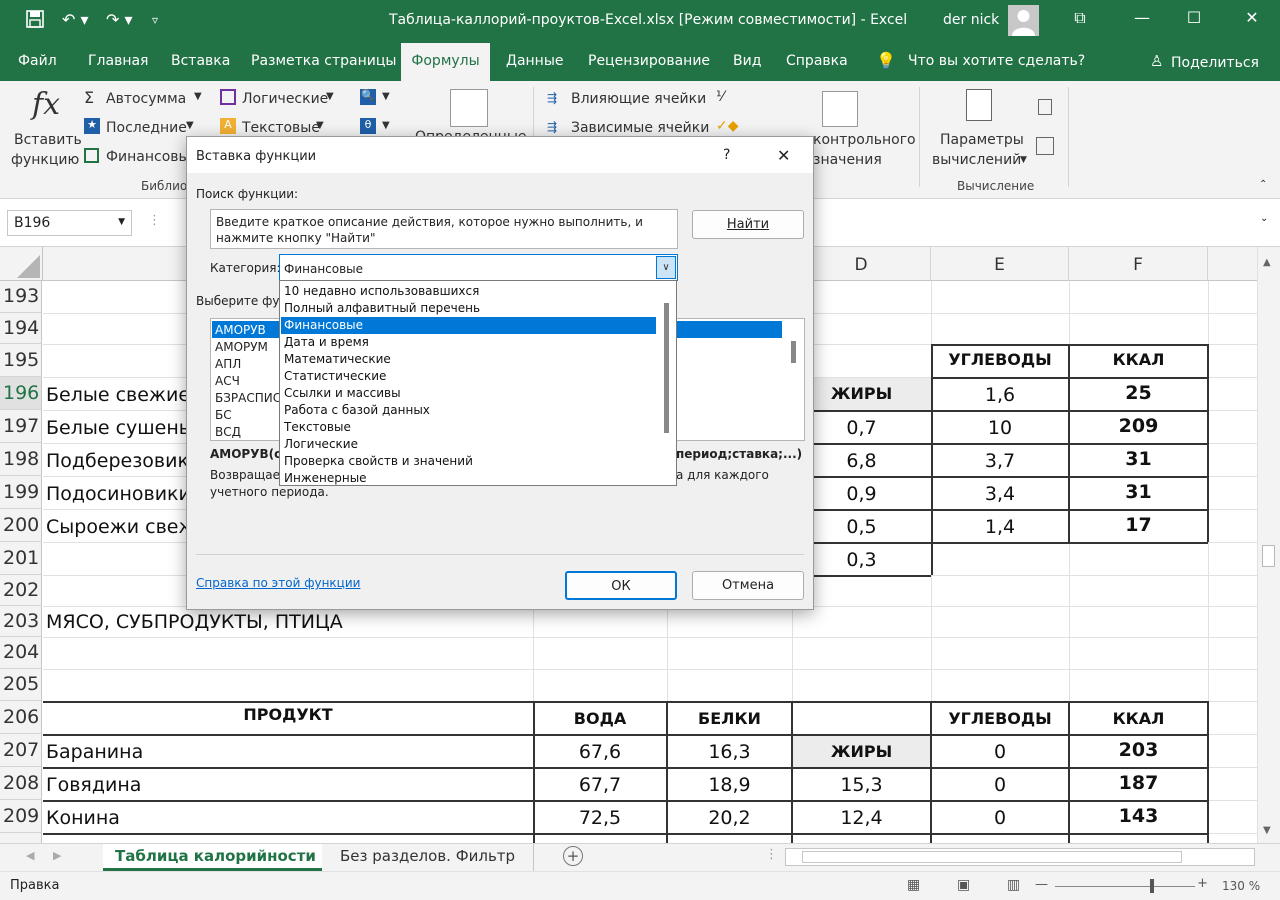  What do you see at coordinates (1041, 884) in the screenshot?
I see `zoom-out-icon: —` at bounding box center [1041, 884].